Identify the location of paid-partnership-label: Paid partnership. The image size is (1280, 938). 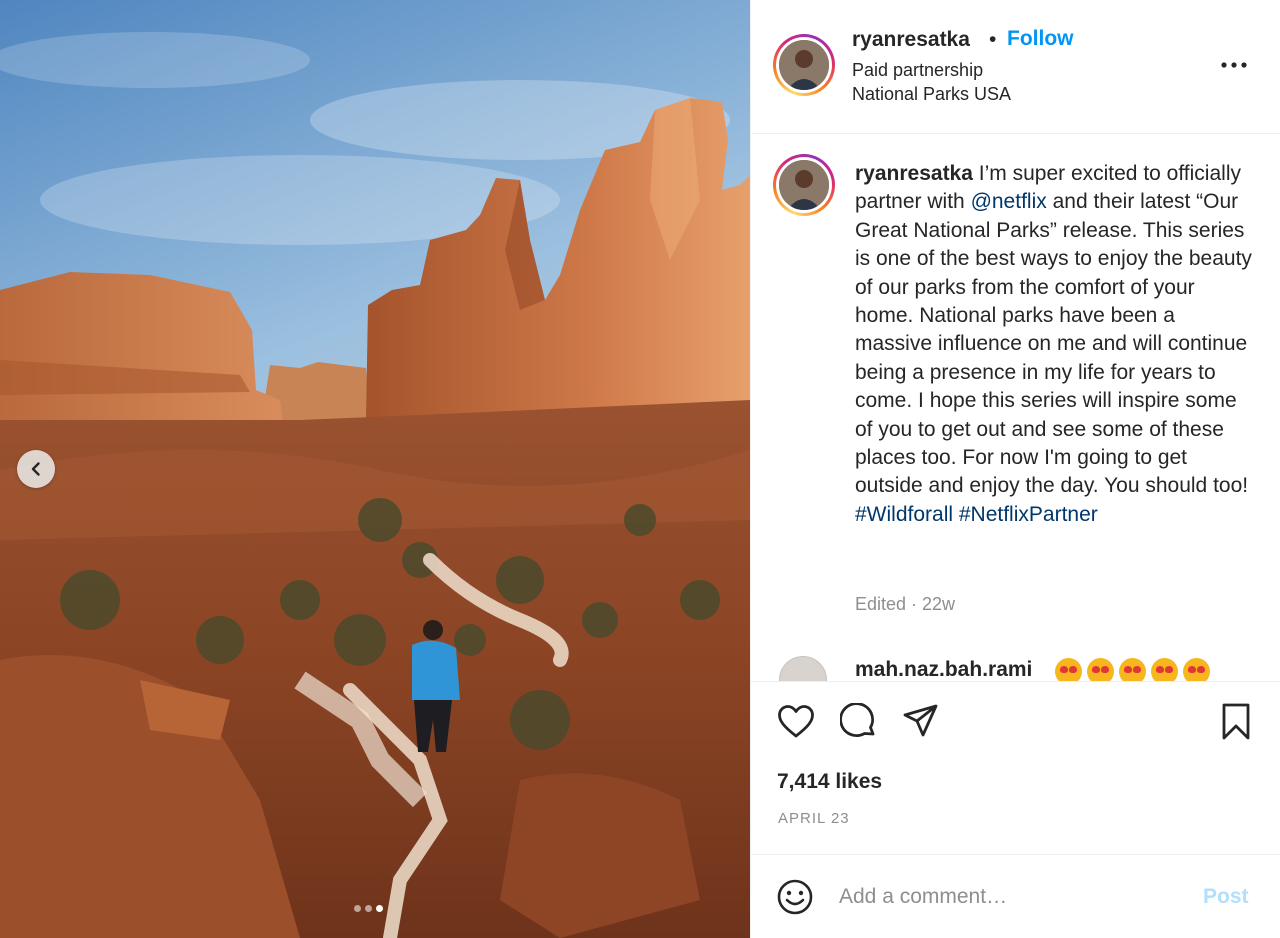
(917, 70).